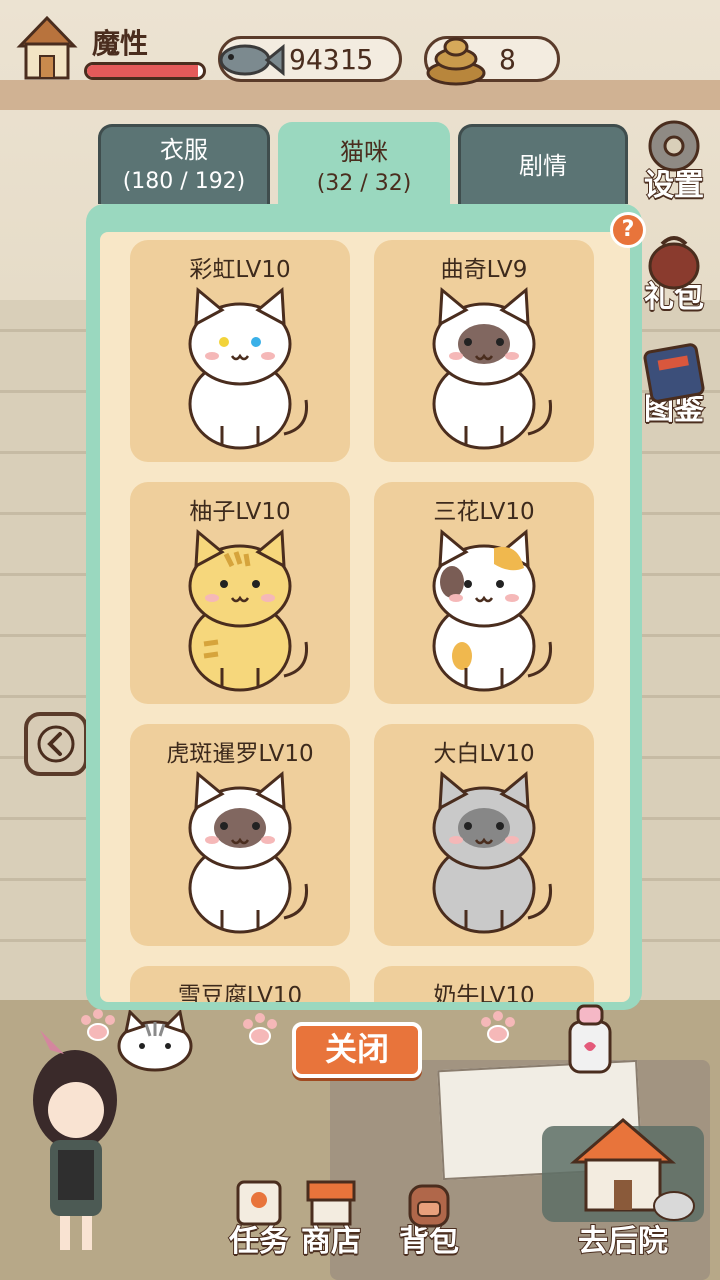 The height and width of the screenshot is (1280, 720). I want to click on settings-button: 设置, so click(674, 160).